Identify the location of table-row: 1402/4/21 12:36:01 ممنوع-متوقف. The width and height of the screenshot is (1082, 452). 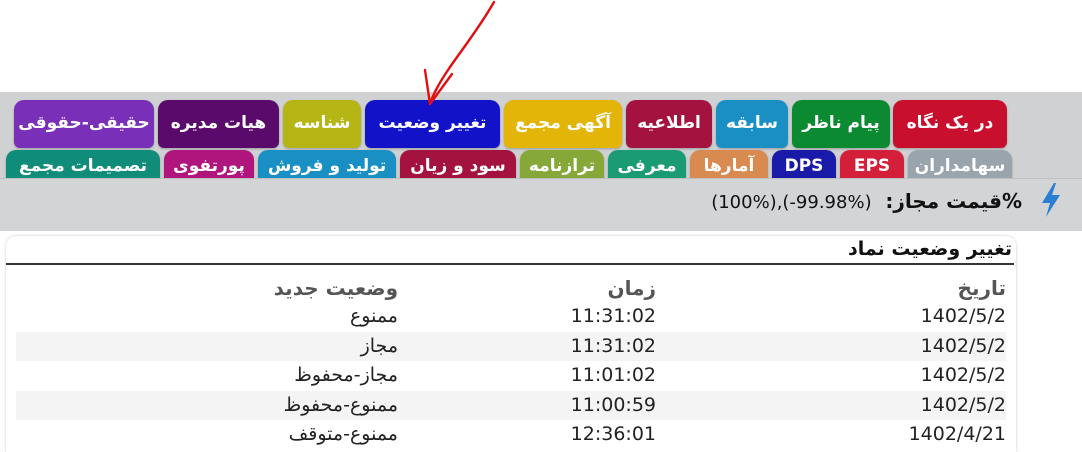
(511, 435).